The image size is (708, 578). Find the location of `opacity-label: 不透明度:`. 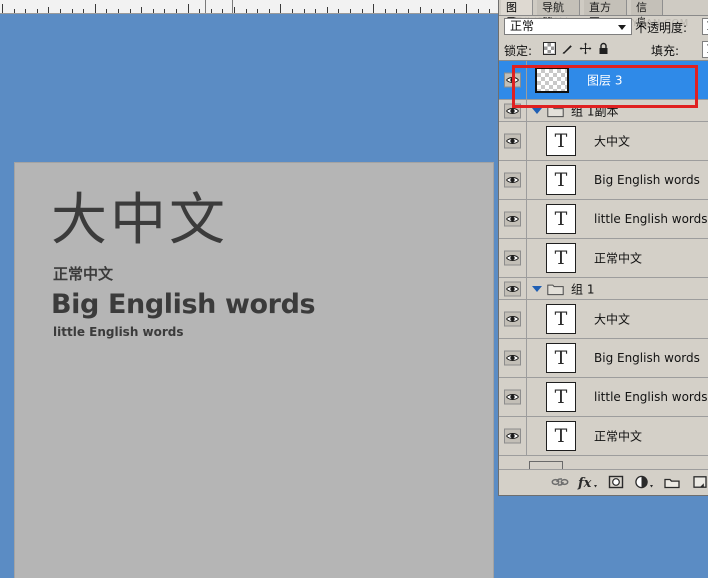

opacity-label: 不透明度: is located at coordinates (661, 28).